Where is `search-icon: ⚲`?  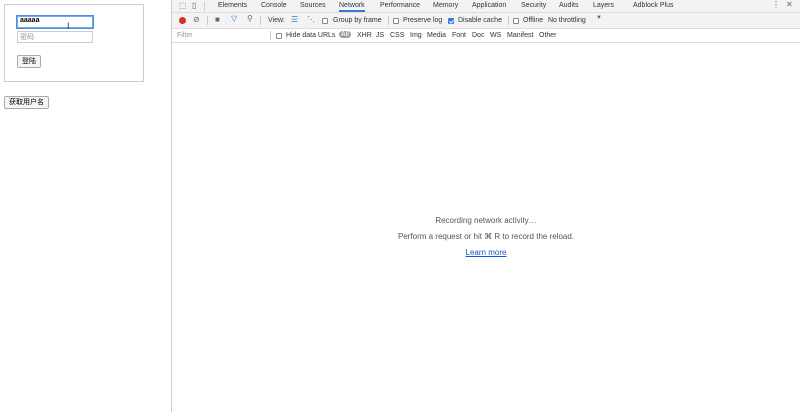 search-icon: ⚲ is located at coordinates (250, 18).